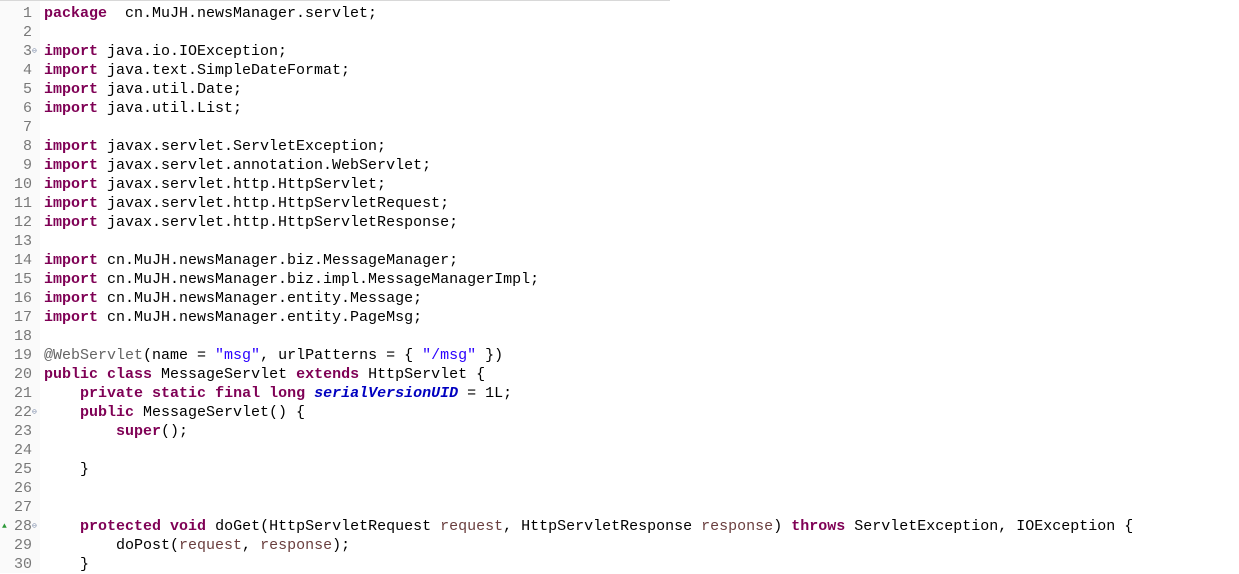  I want to click on token: );, so click(341, 545).